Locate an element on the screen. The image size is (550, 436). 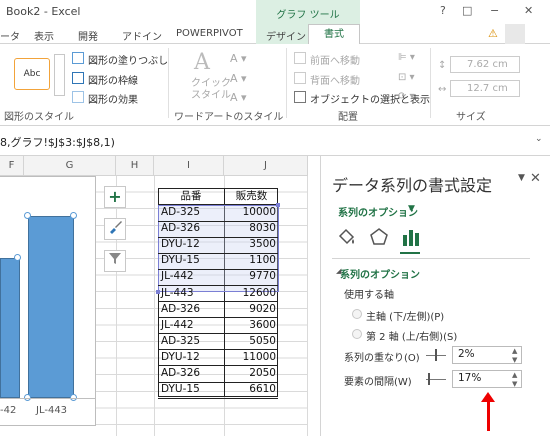
bring-forward-button: 前面へ移動 is located at coordinates (335, 59).